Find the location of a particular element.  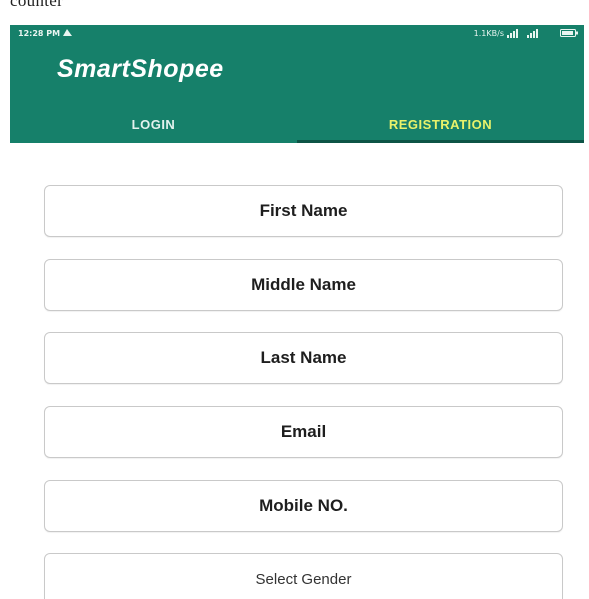

signal-4g-icon is located at coordinates (532, 33).